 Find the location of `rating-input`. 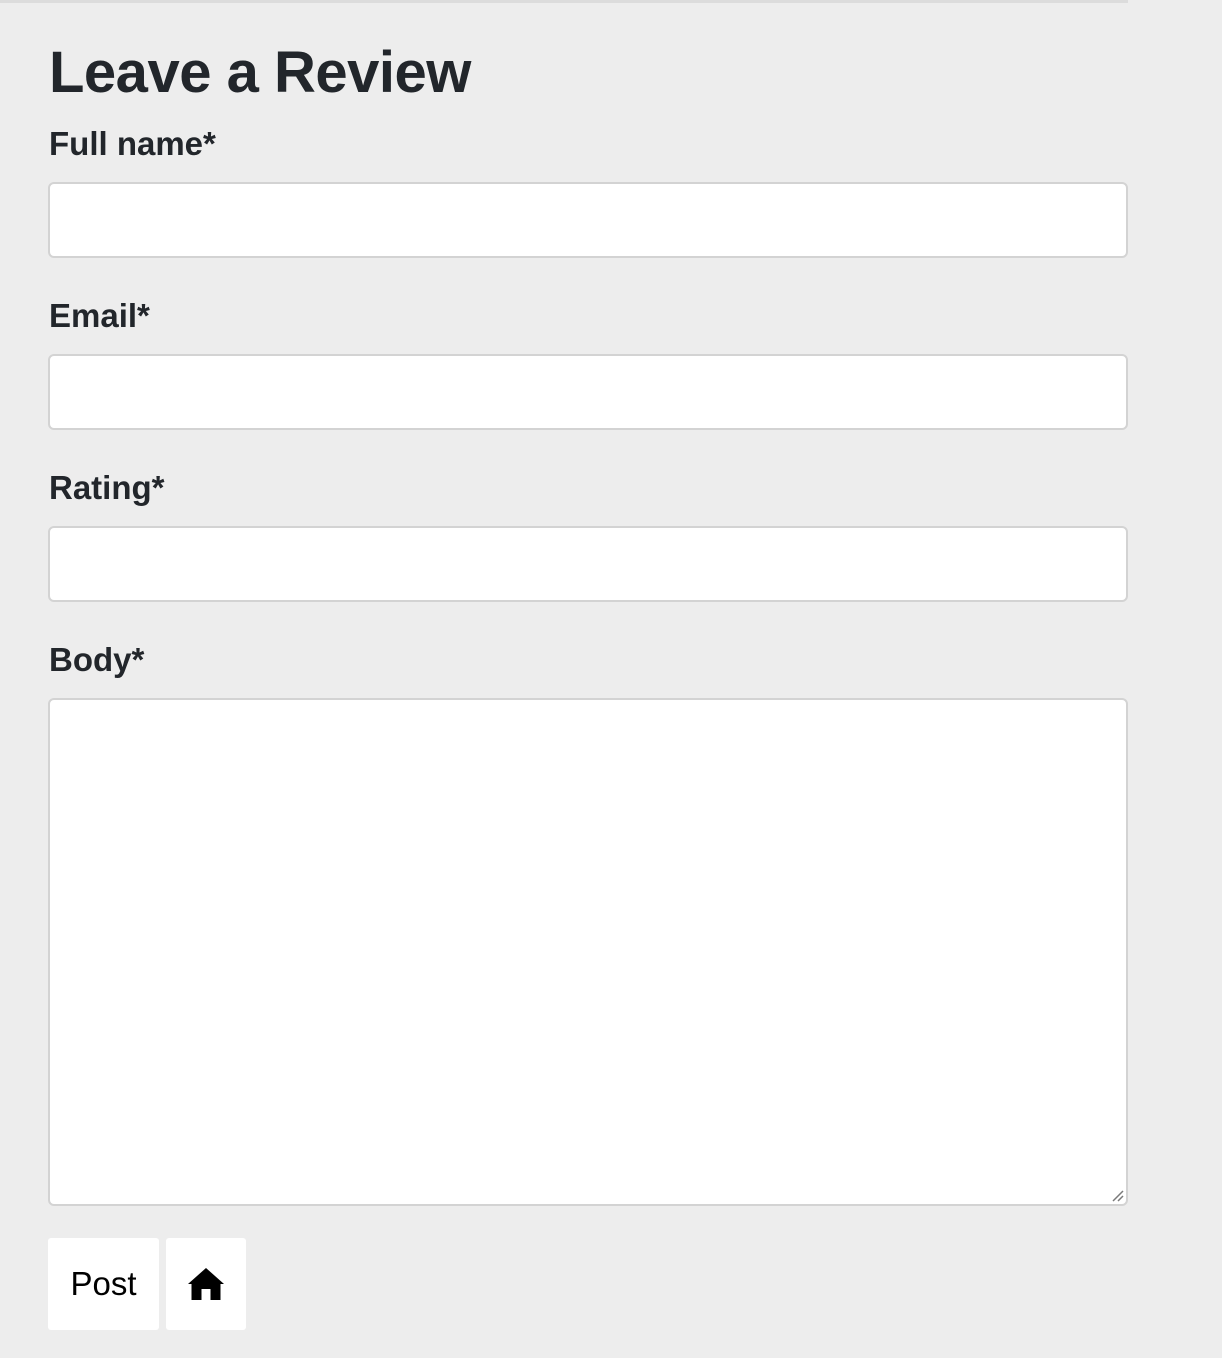

rating-input is located at coordinates (588, 564).